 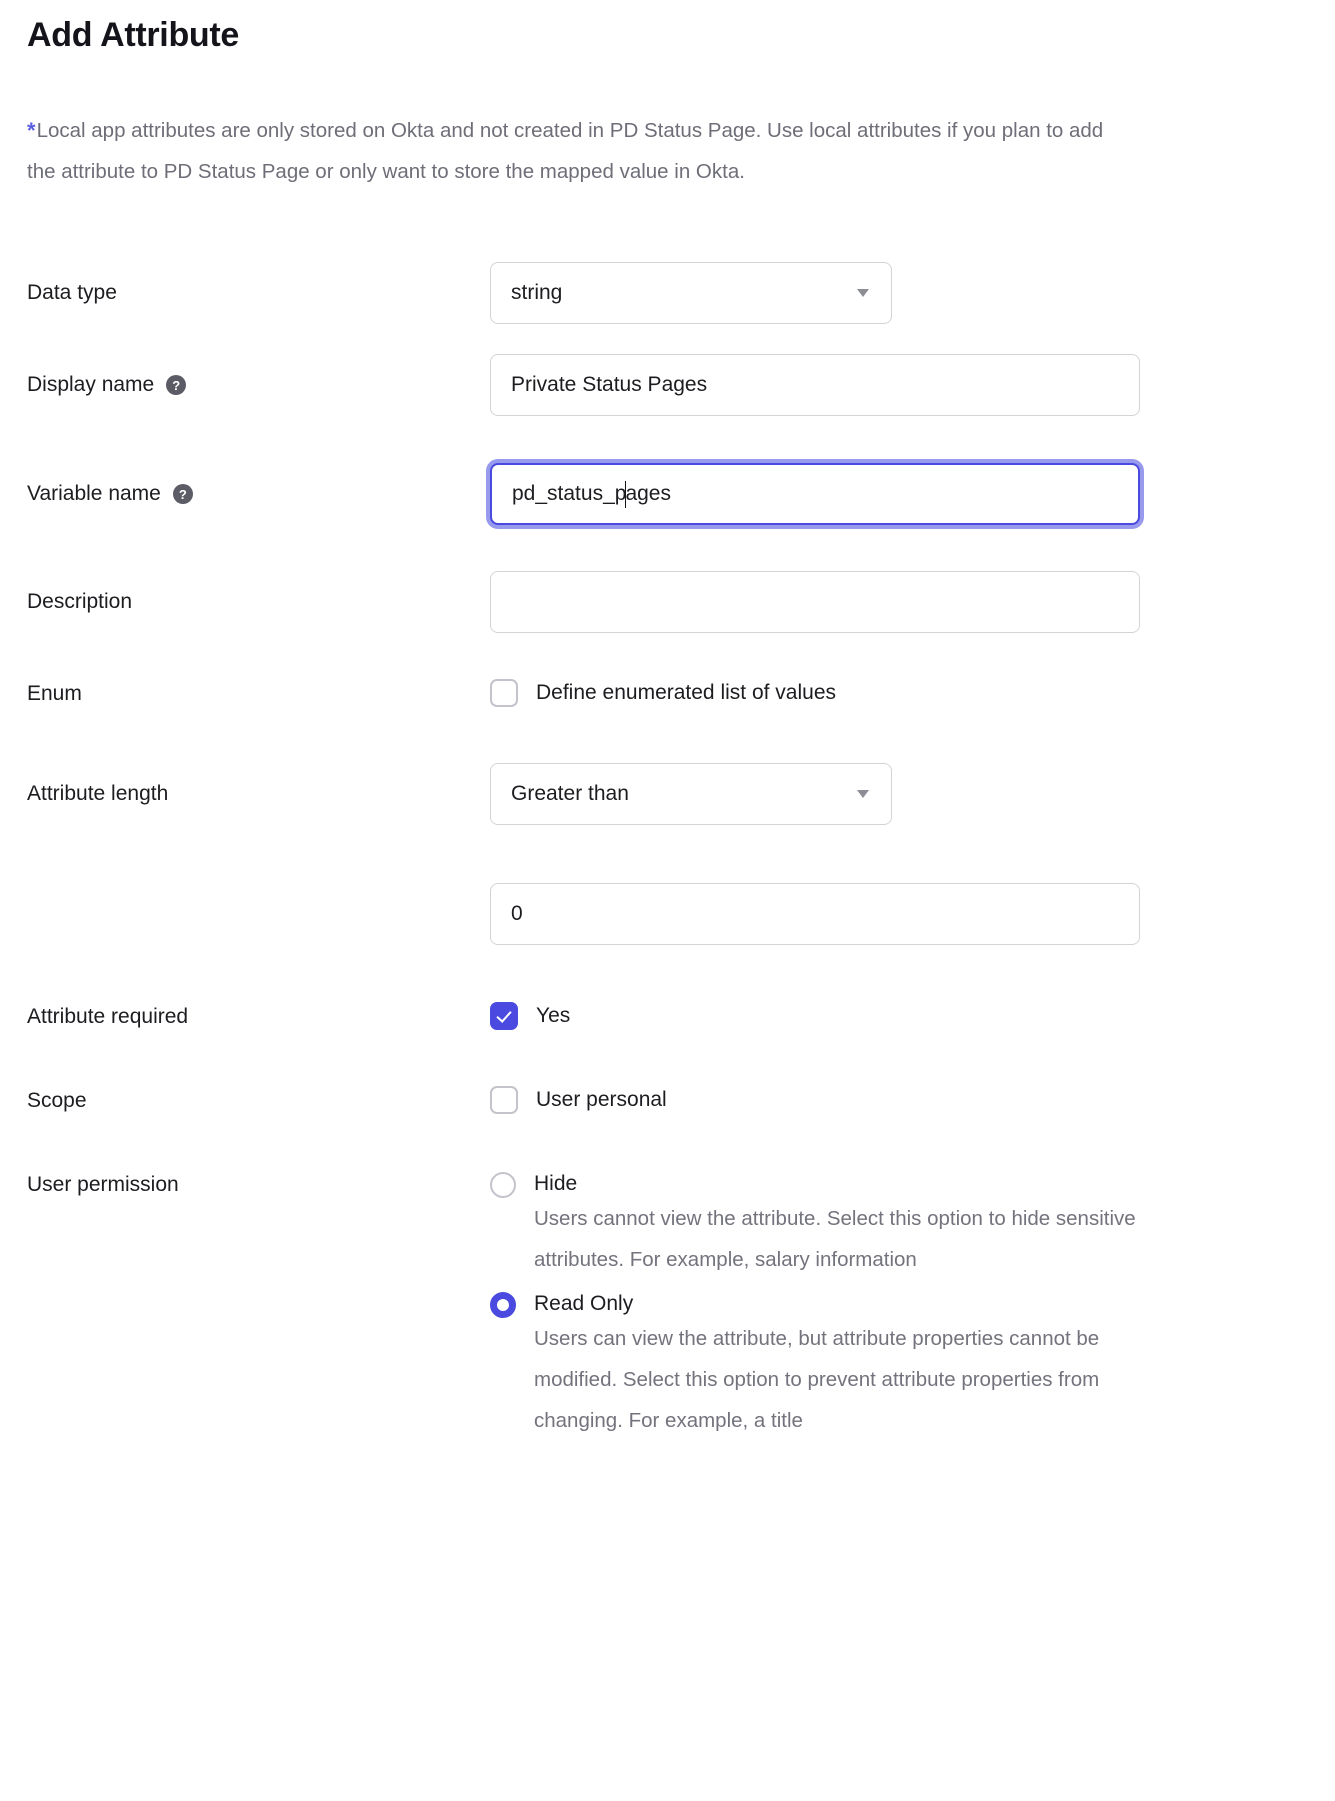 What do you see at coordinates (57, 1100) in the screenshot?
I see `scope-label-text: Scope` at bounding box center [57, 1100].